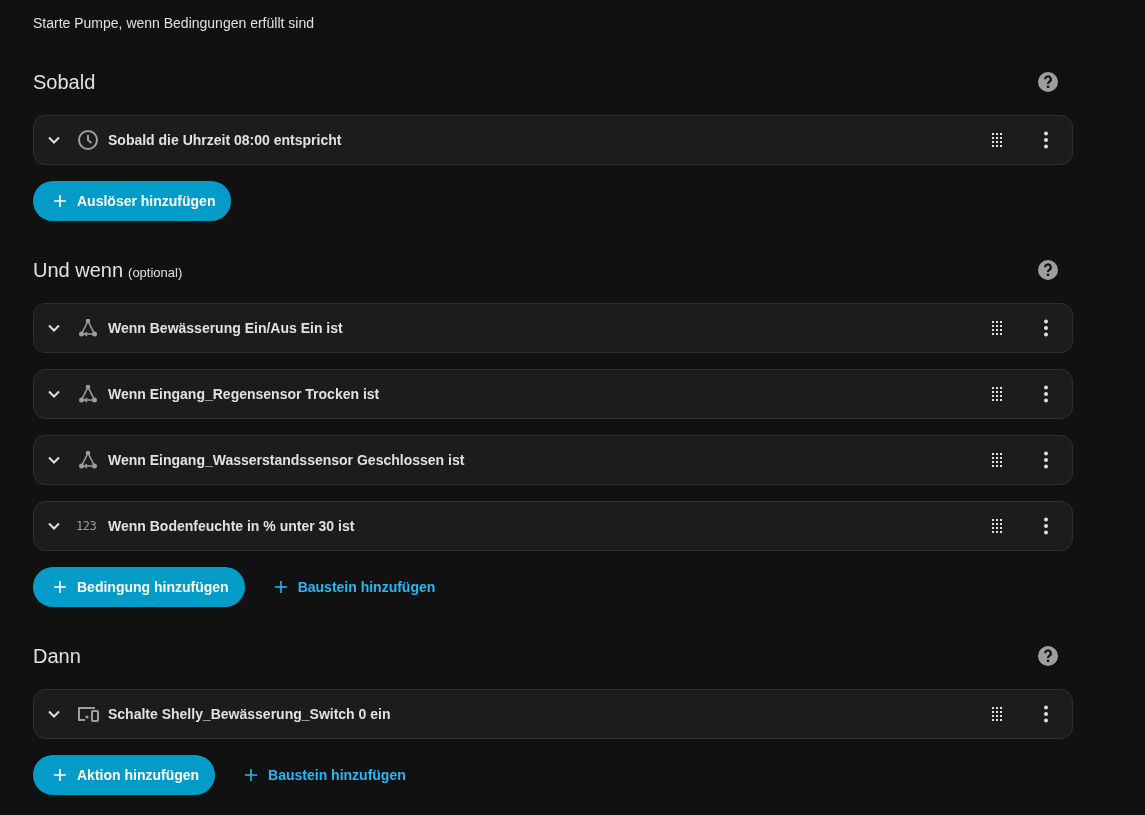 The image size is (1145, 815). What do you see at coordinates (174, 23) in the screenshot?
I see `automation-description: Starte Pumpe, wenn Bedingungen erfüllt sind` at bounding box center [174, 23].